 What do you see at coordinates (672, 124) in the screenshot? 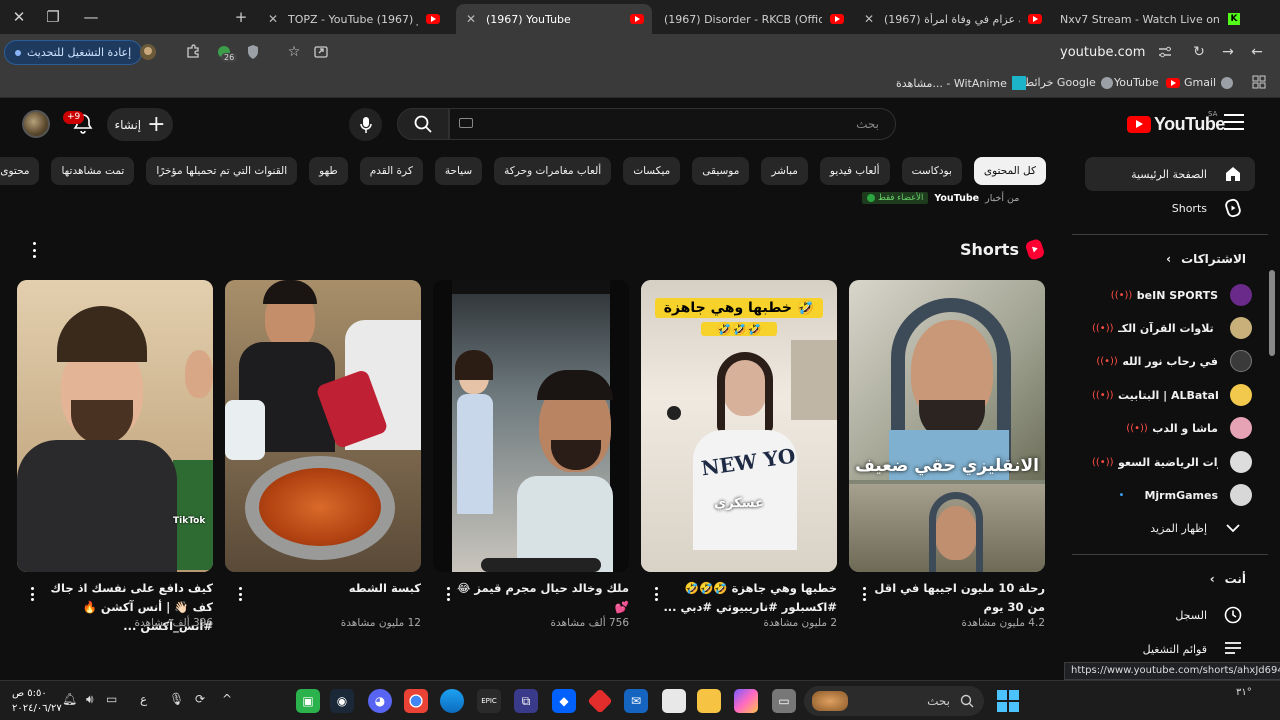
I see `search-input` at bounding box center [672, 124].